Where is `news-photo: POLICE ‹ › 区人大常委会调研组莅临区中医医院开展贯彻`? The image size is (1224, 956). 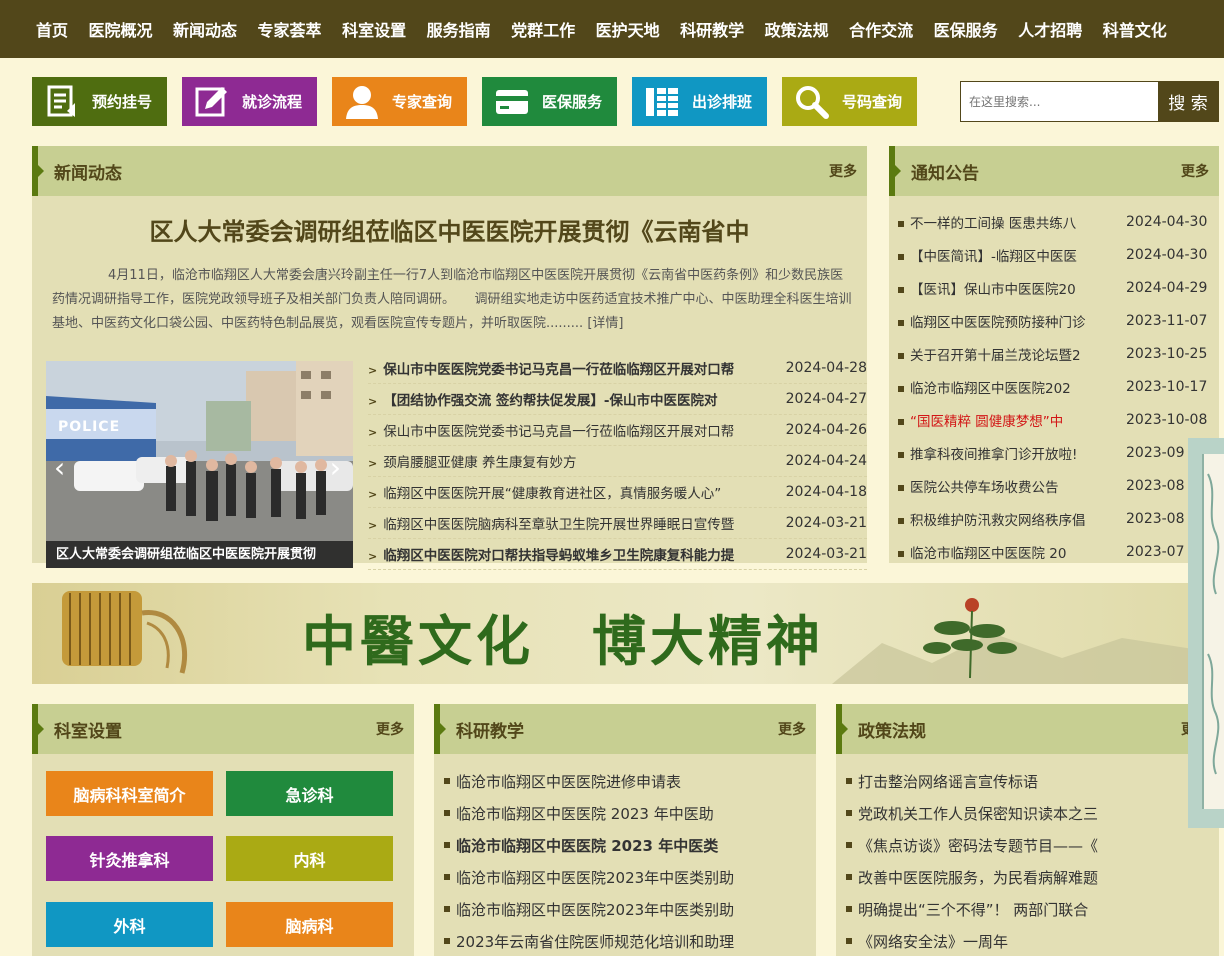
news-photo: POLICE ‹ › 区人大常委会调研组莅临区中医医院开展贯彻 is located at coordinates (199, 464).